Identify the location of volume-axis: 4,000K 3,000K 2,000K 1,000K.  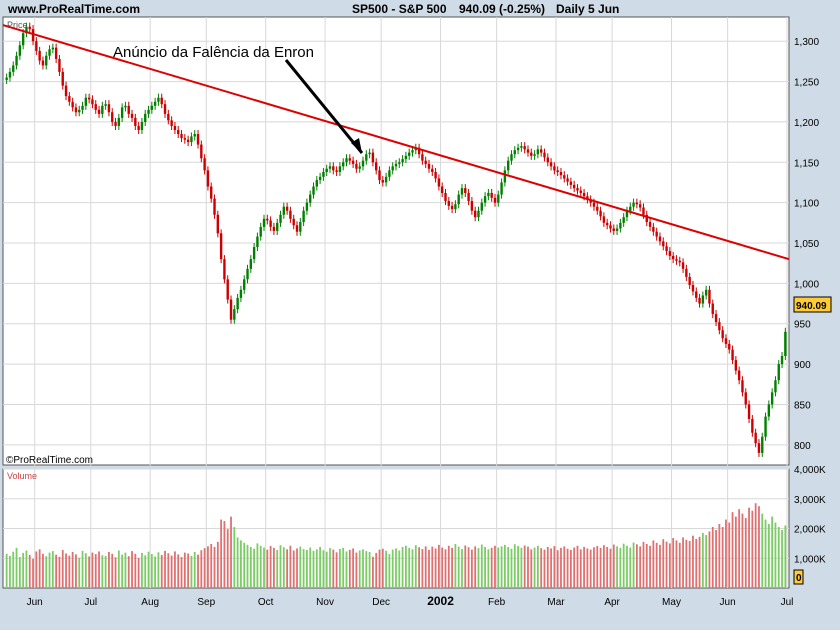
(810, 515).